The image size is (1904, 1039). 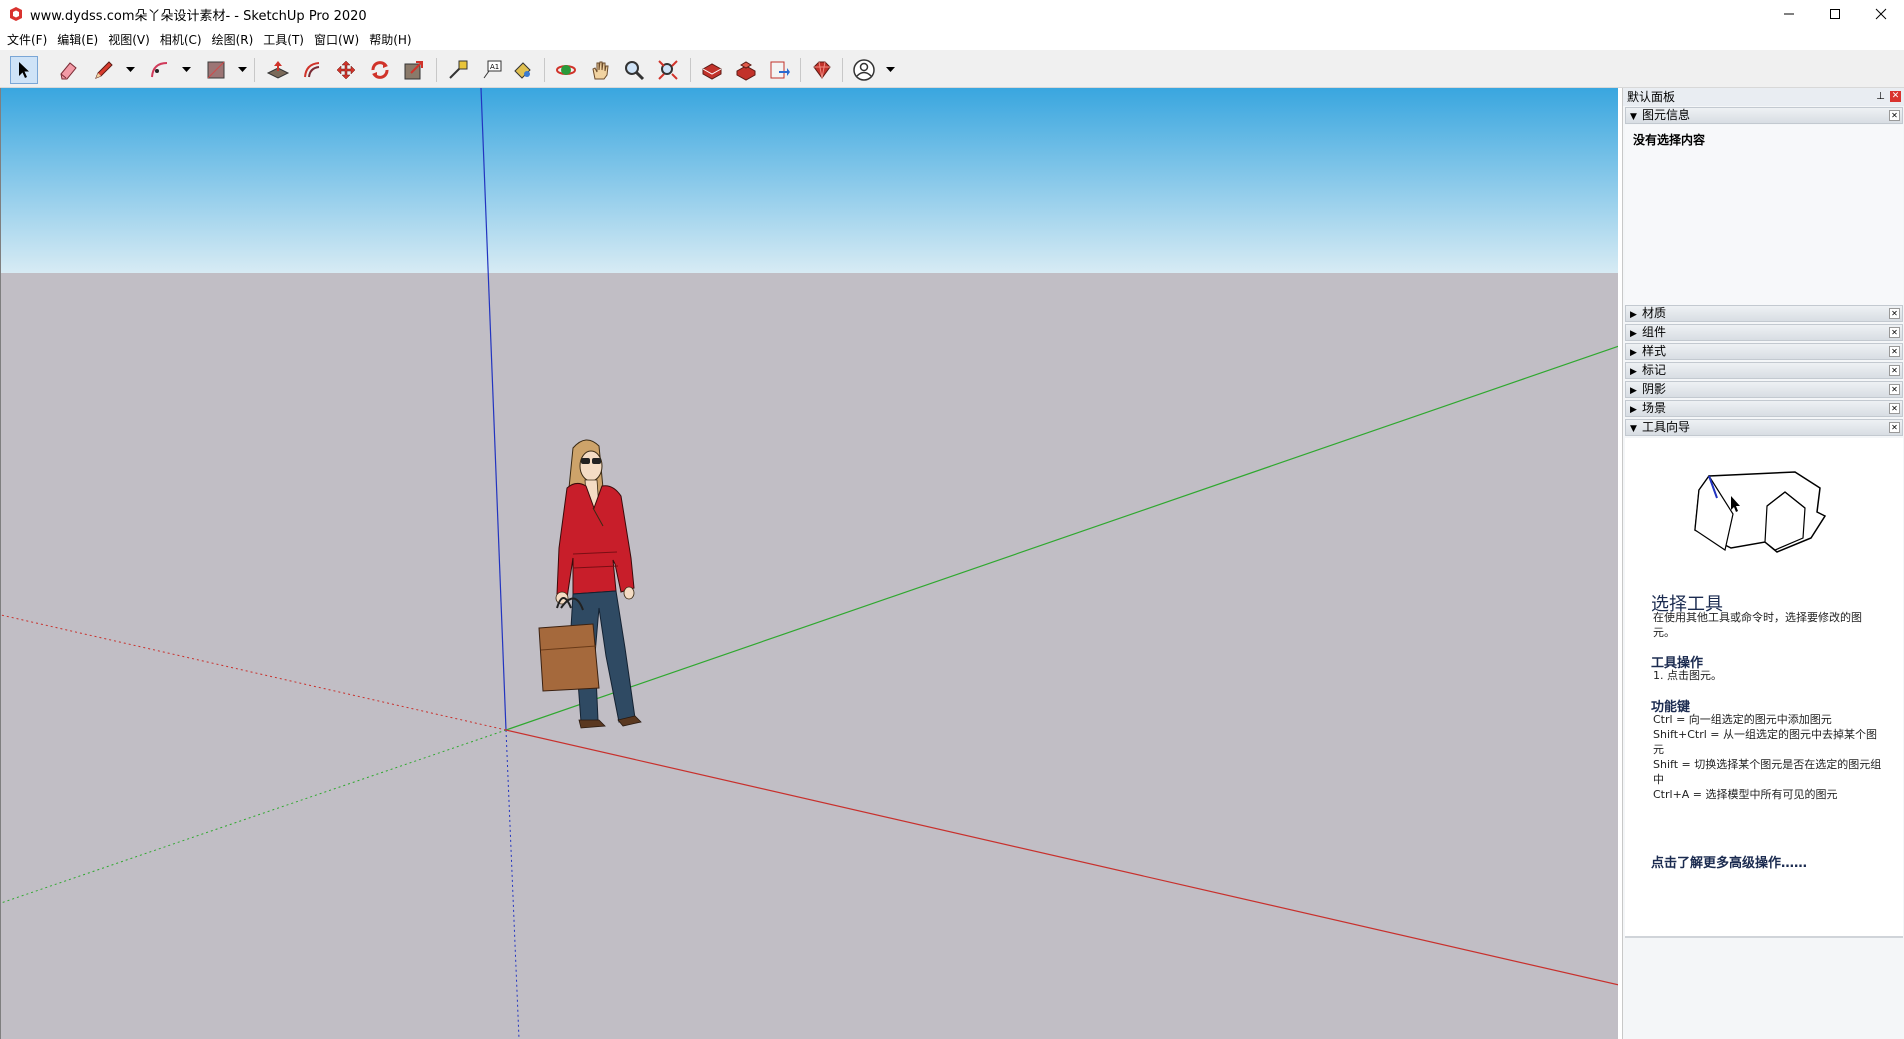 What do you see at coordinates (1764, 351) in the screenshot?
I see `tray-styles: ▶ 样式 ✕` at bounding box center [1764, 351].